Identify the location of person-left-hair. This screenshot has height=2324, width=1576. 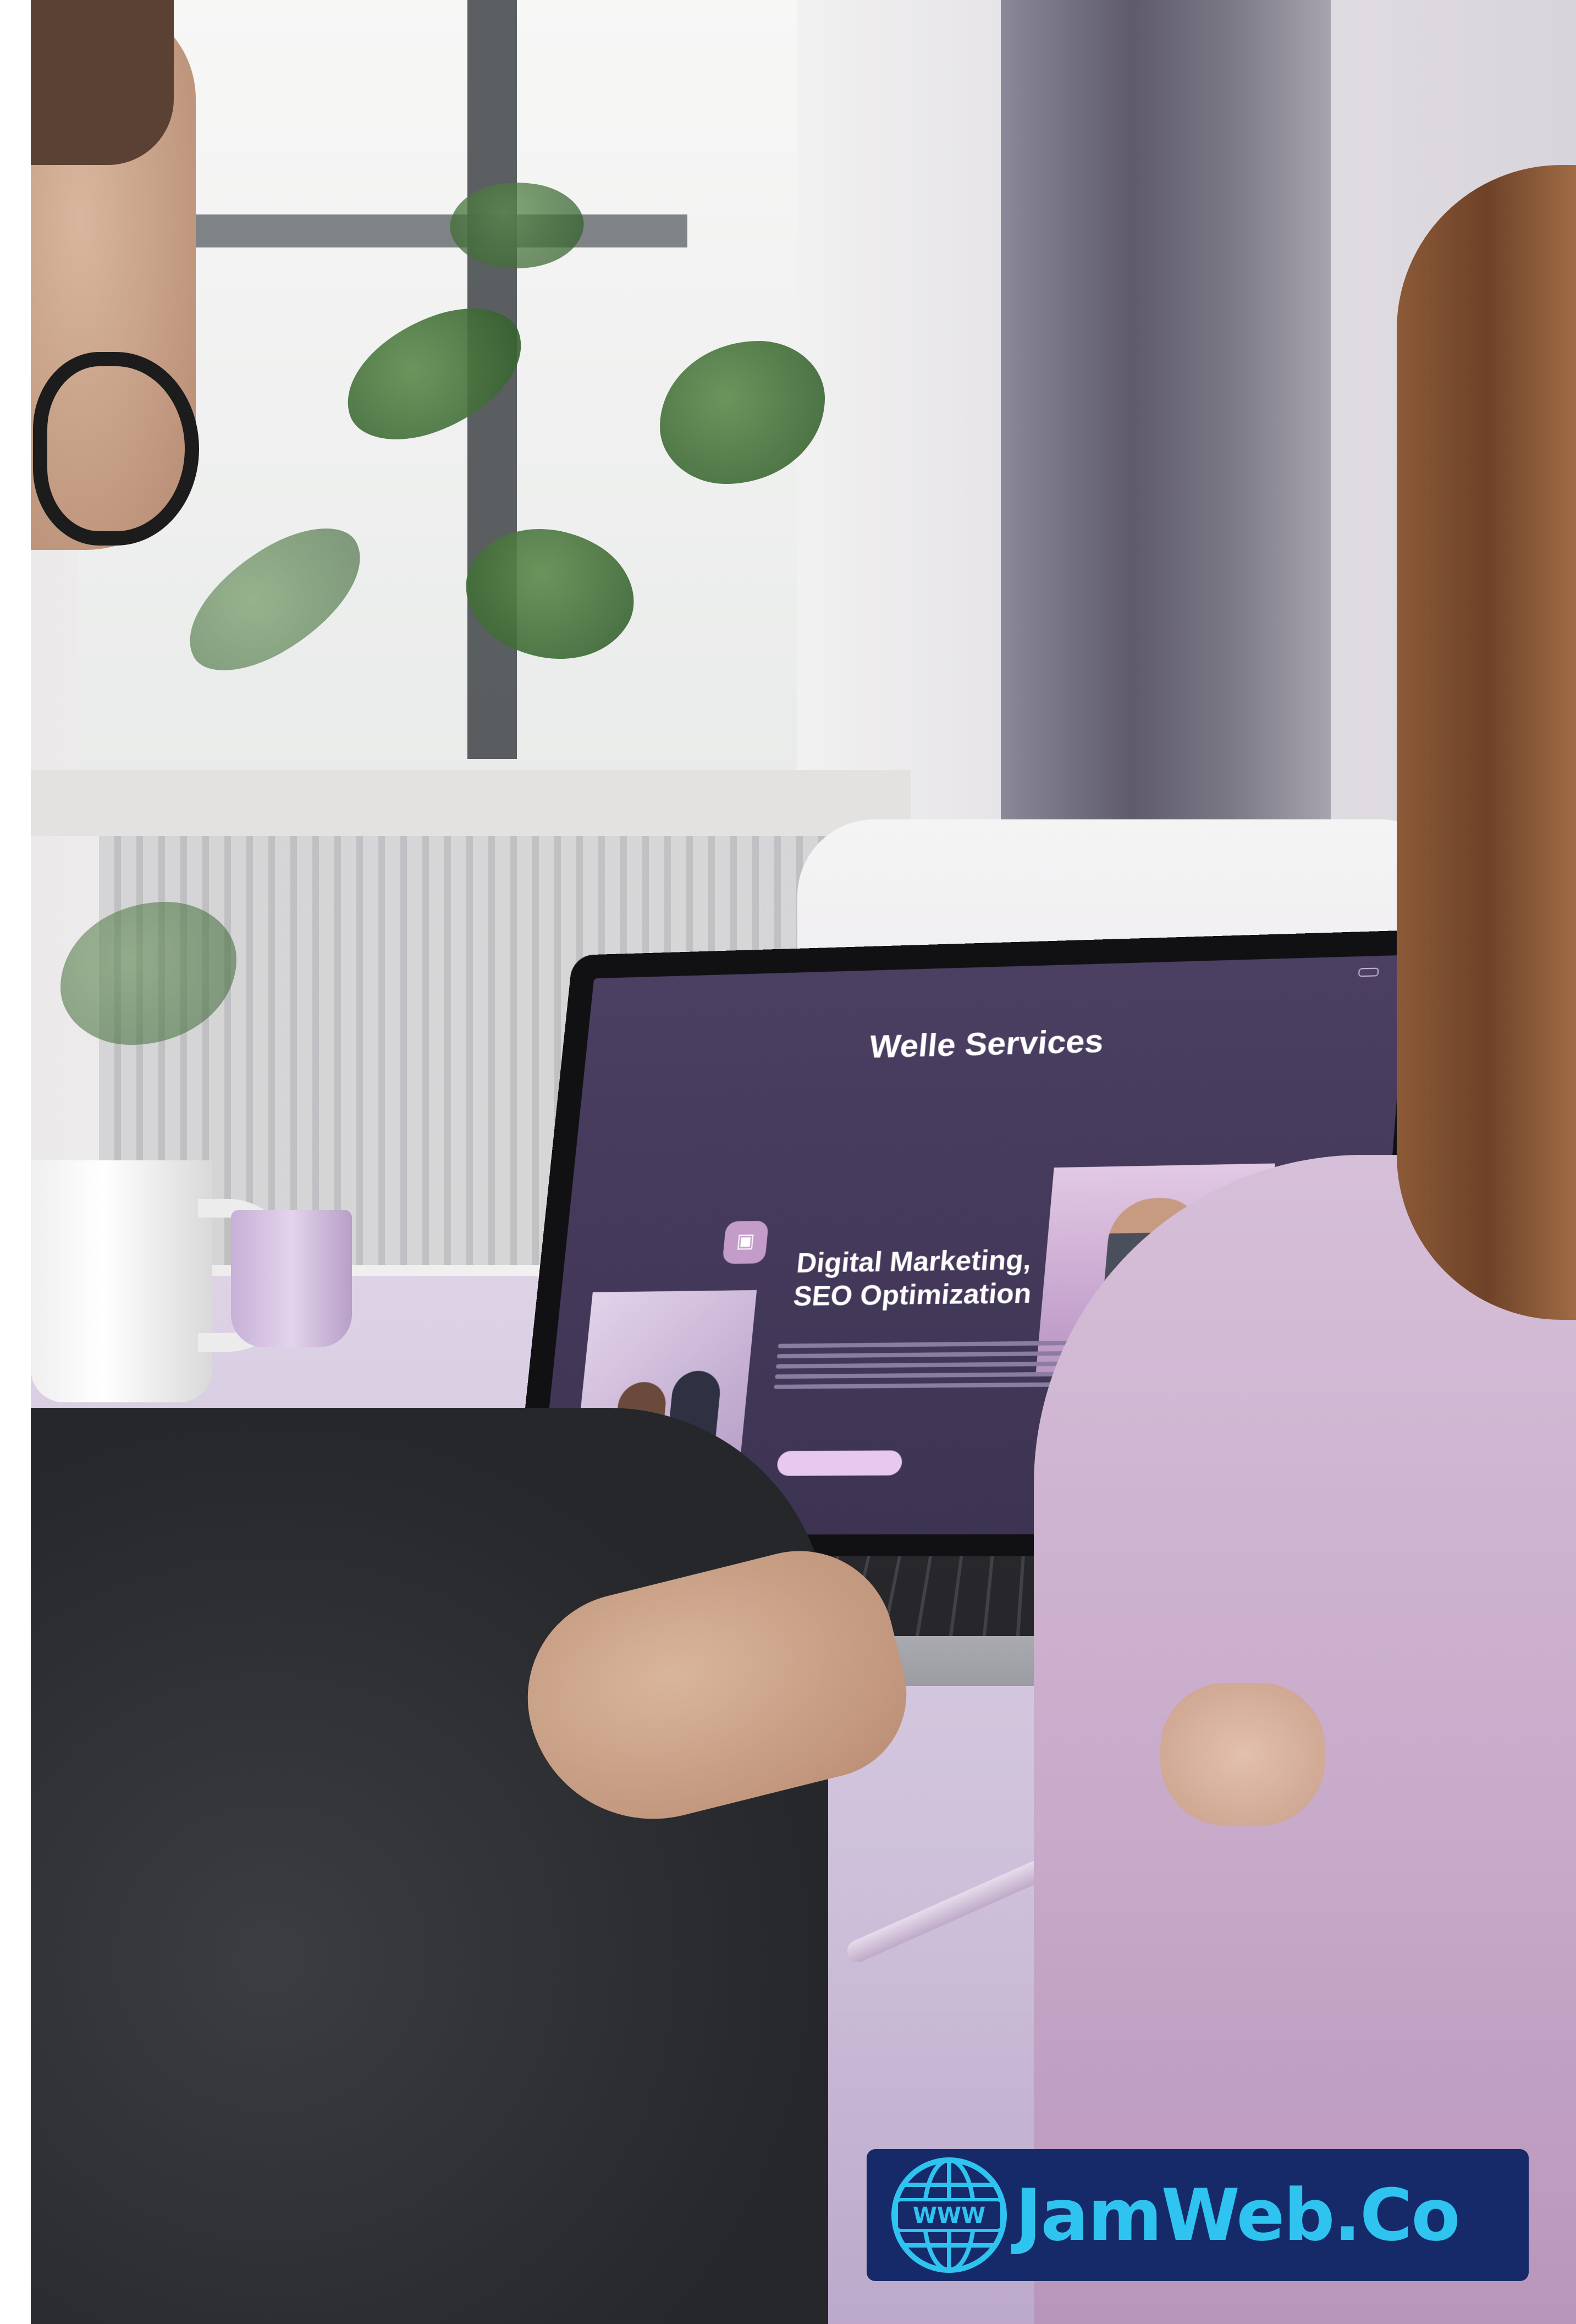
(102, 82).